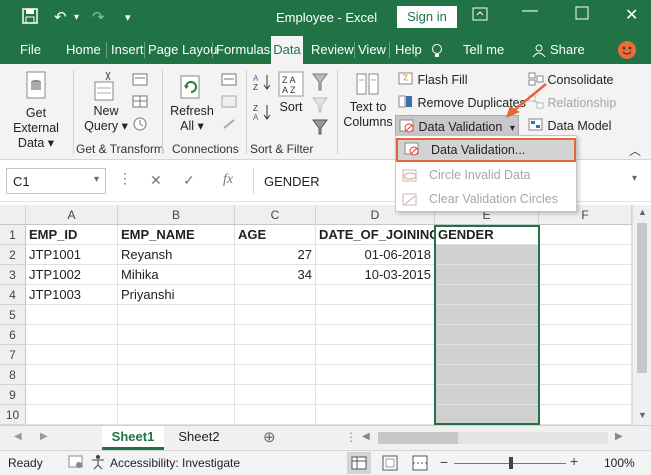 The width and height of the screenshot is (651, 475). What do you see at coordinates (585, 295) in the screenshot?
I see `cell-f4` at bounding box center [585, 295].